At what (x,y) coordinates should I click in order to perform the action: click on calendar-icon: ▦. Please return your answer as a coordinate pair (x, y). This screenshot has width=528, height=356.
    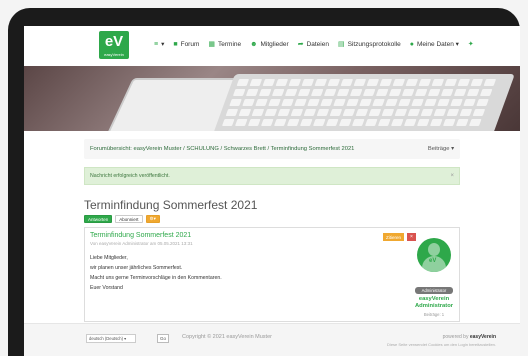
    Looking at the image, I should click on (211, 44).